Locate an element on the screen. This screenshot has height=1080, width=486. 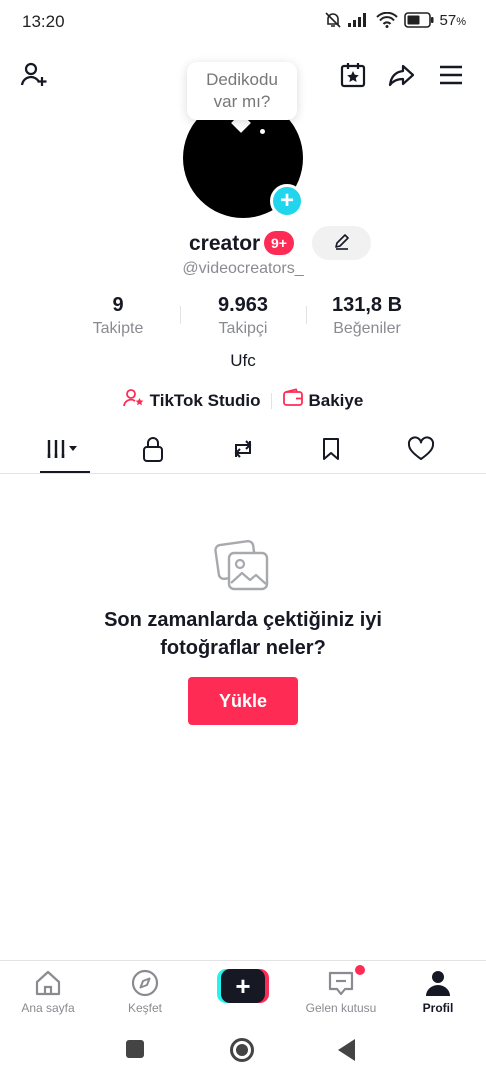
stat-value: 131,8 B is located at coordinates (367, 305).